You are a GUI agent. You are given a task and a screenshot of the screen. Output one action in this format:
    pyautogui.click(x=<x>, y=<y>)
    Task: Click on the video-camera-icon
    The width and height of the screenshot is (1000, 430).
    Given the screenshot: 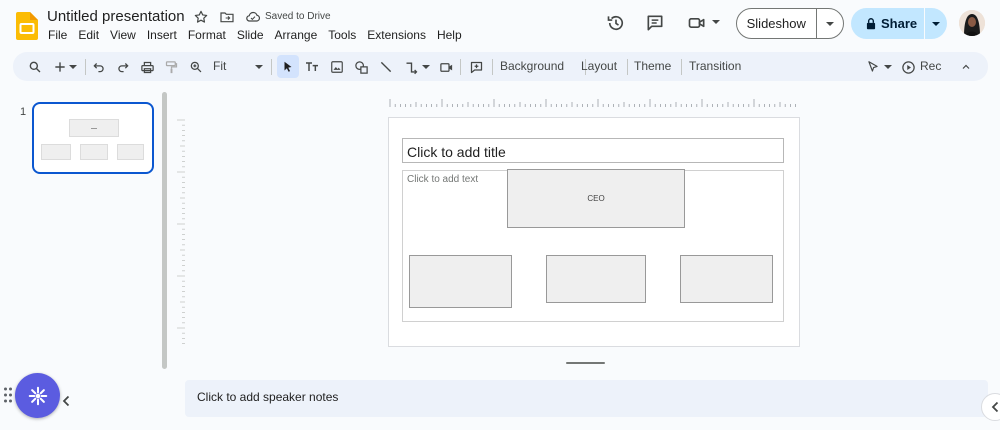 What is the action you would take?
    pyautogui.click(x=697, y=23)
    